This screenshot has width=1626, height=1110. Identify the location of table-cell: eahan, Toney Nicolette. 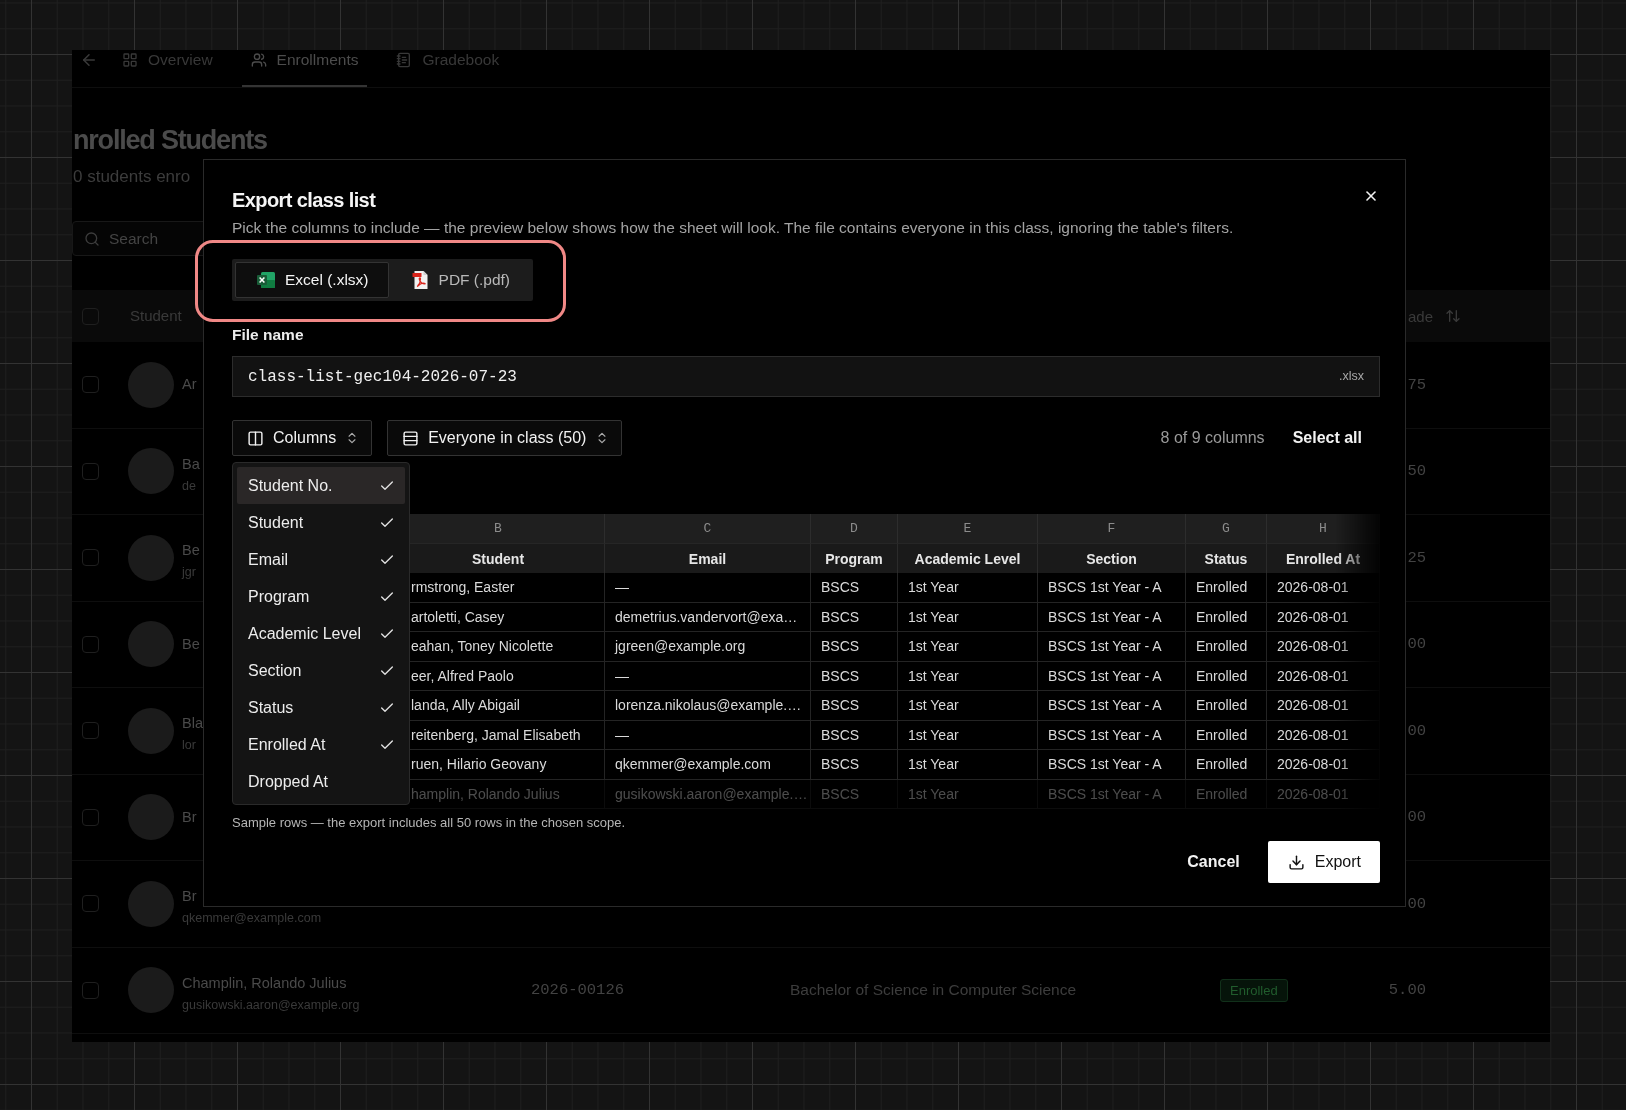
(507, 647).